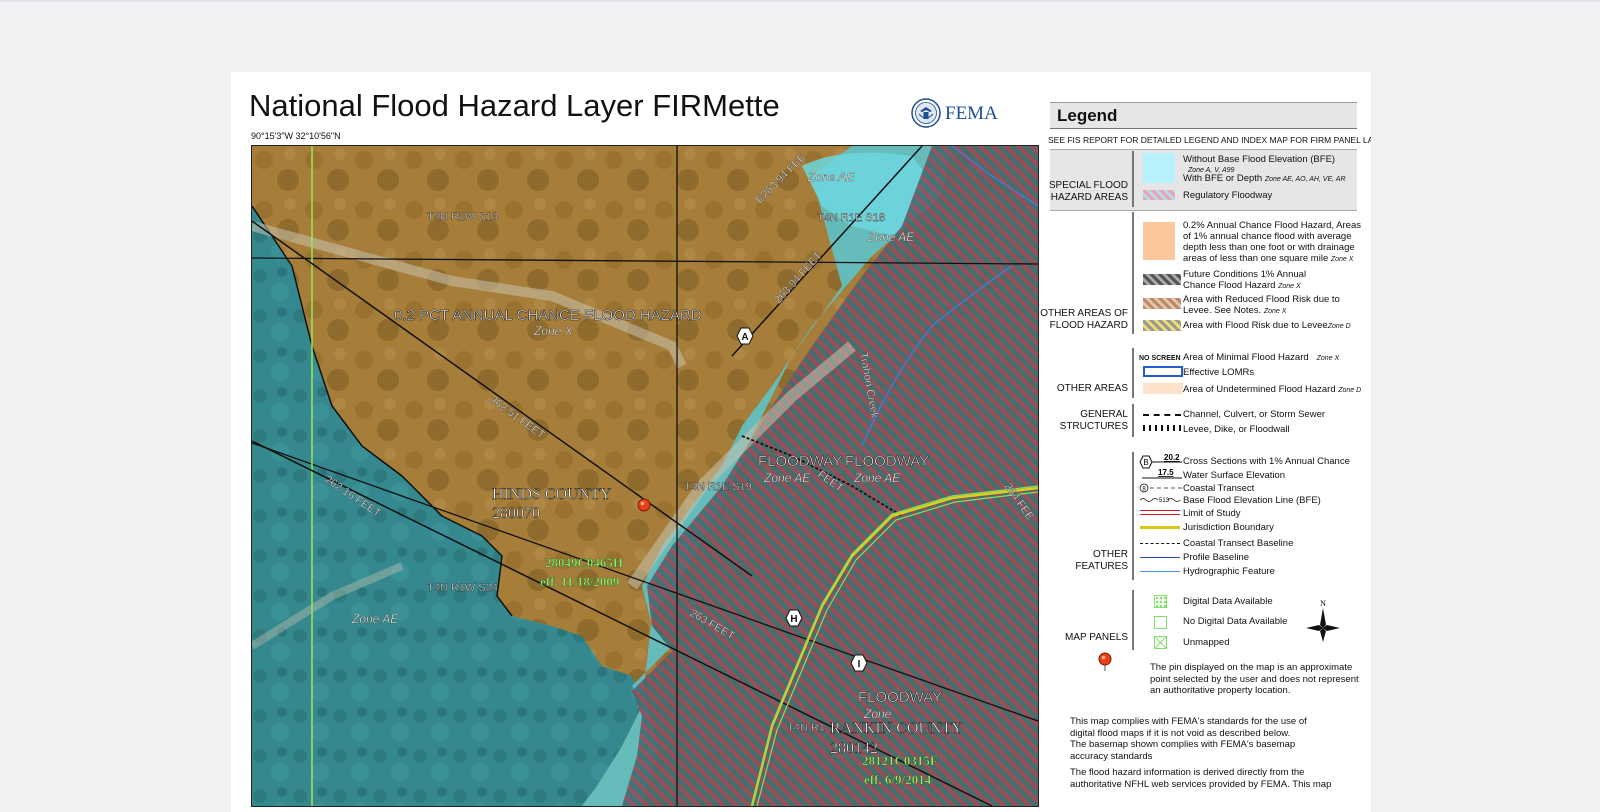 This screenshot has height=812, width=1600. Describe the element at coordinates (1254, 414) in the screenshot. I see `legend-item: Channel, Culvert, or Storm Sewer` at that location.